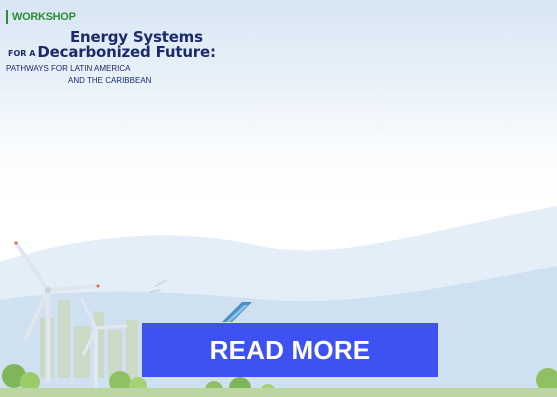 The height and width of the screenshot is (397, 557). What do you see at coordinates (22, 53) in the screenshot?
I see `title-prefix: FOR A` at bounding box center [22, 53].